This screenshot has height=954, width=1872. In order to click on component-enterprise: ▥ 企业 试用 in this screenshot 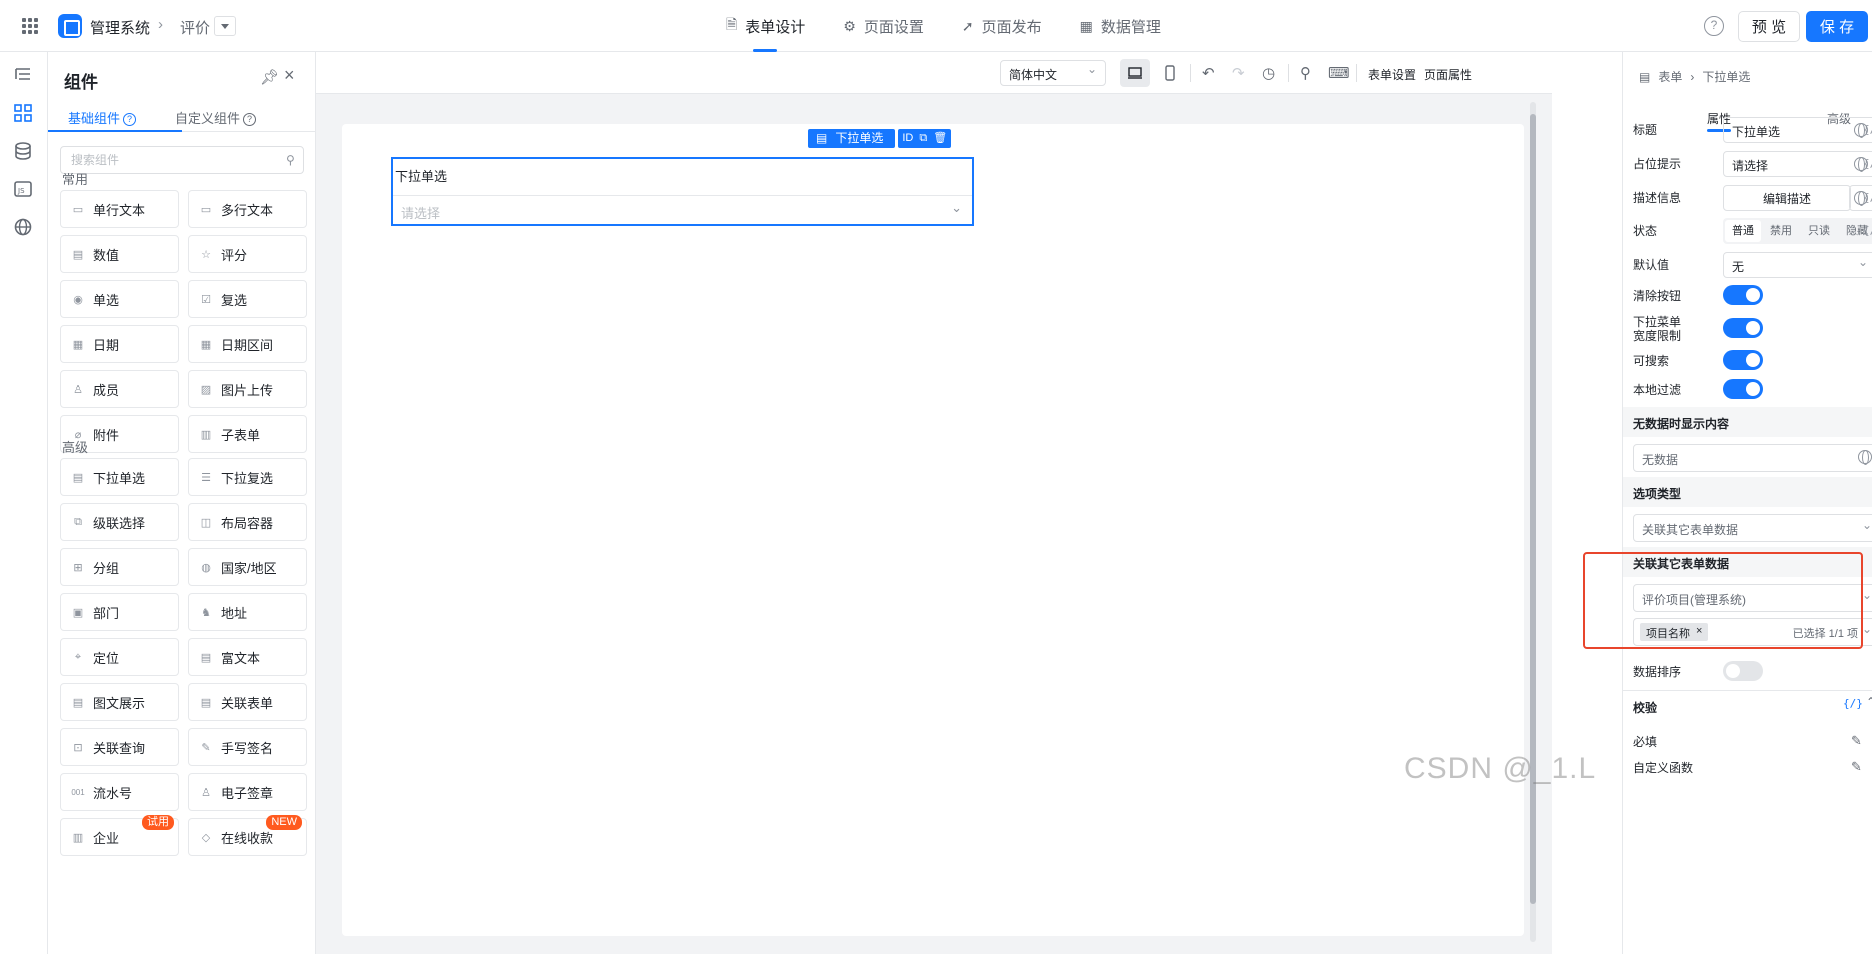, I will do `click(119, 835)`.